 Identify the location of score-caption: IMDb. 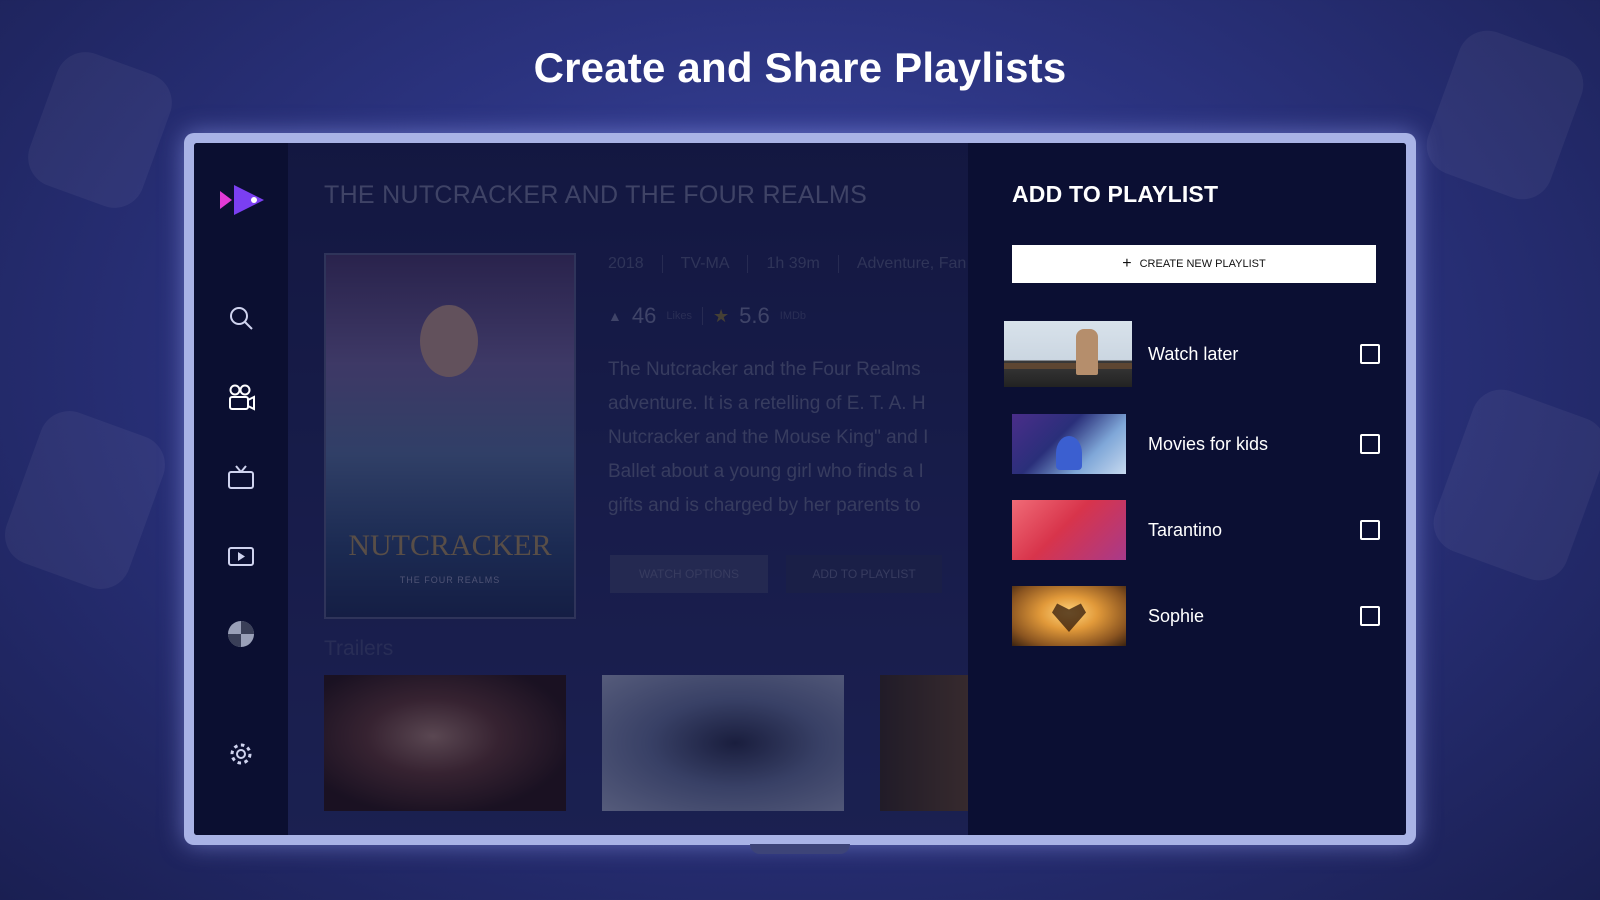
(793, 316).